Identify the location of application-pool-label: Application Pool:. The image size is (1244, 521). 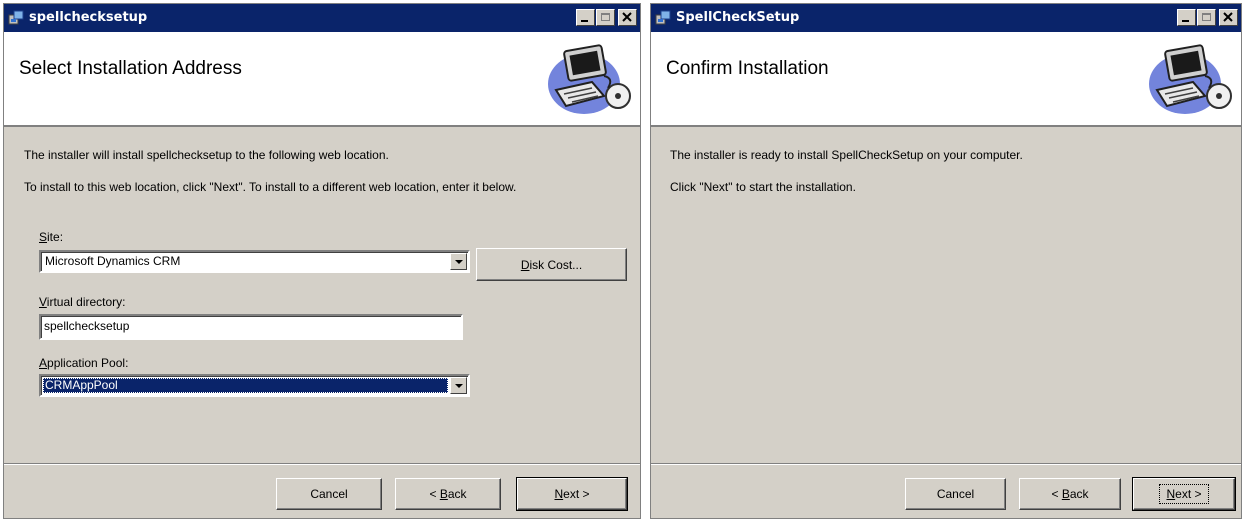
(84, 363).